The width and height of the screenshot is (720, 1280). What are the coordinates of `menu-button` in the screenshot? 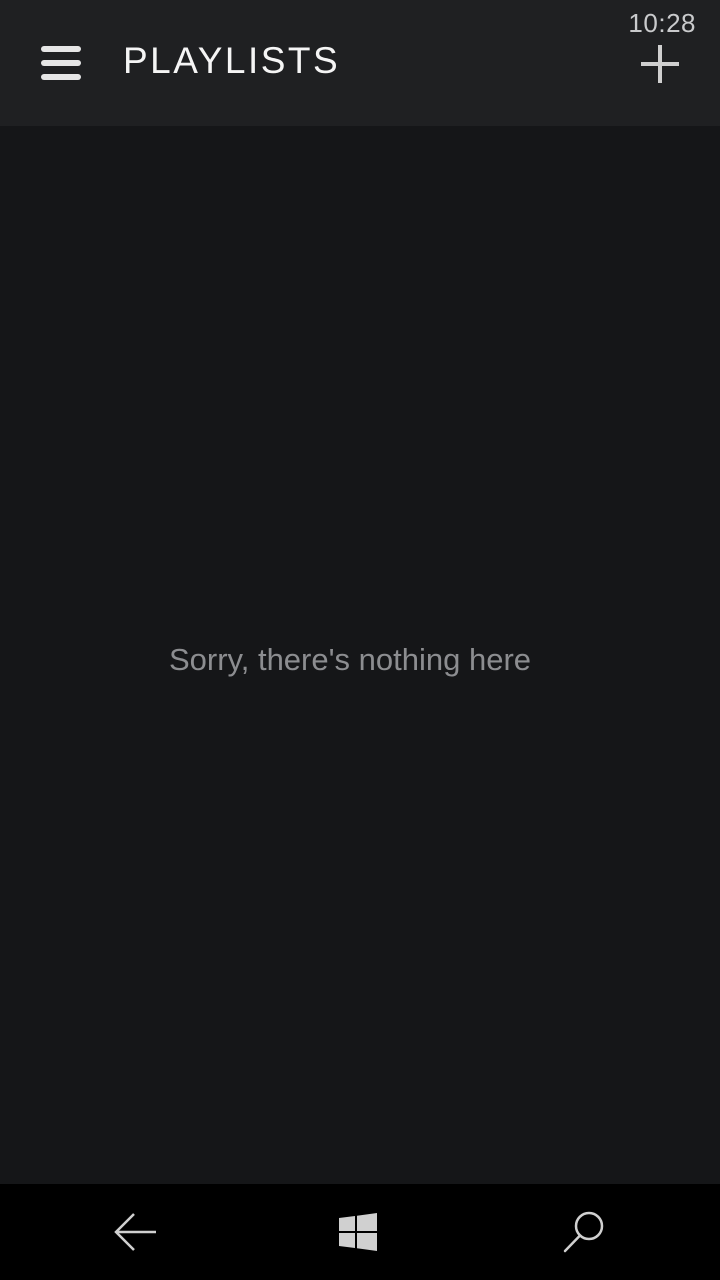 It's located at (61, 63).